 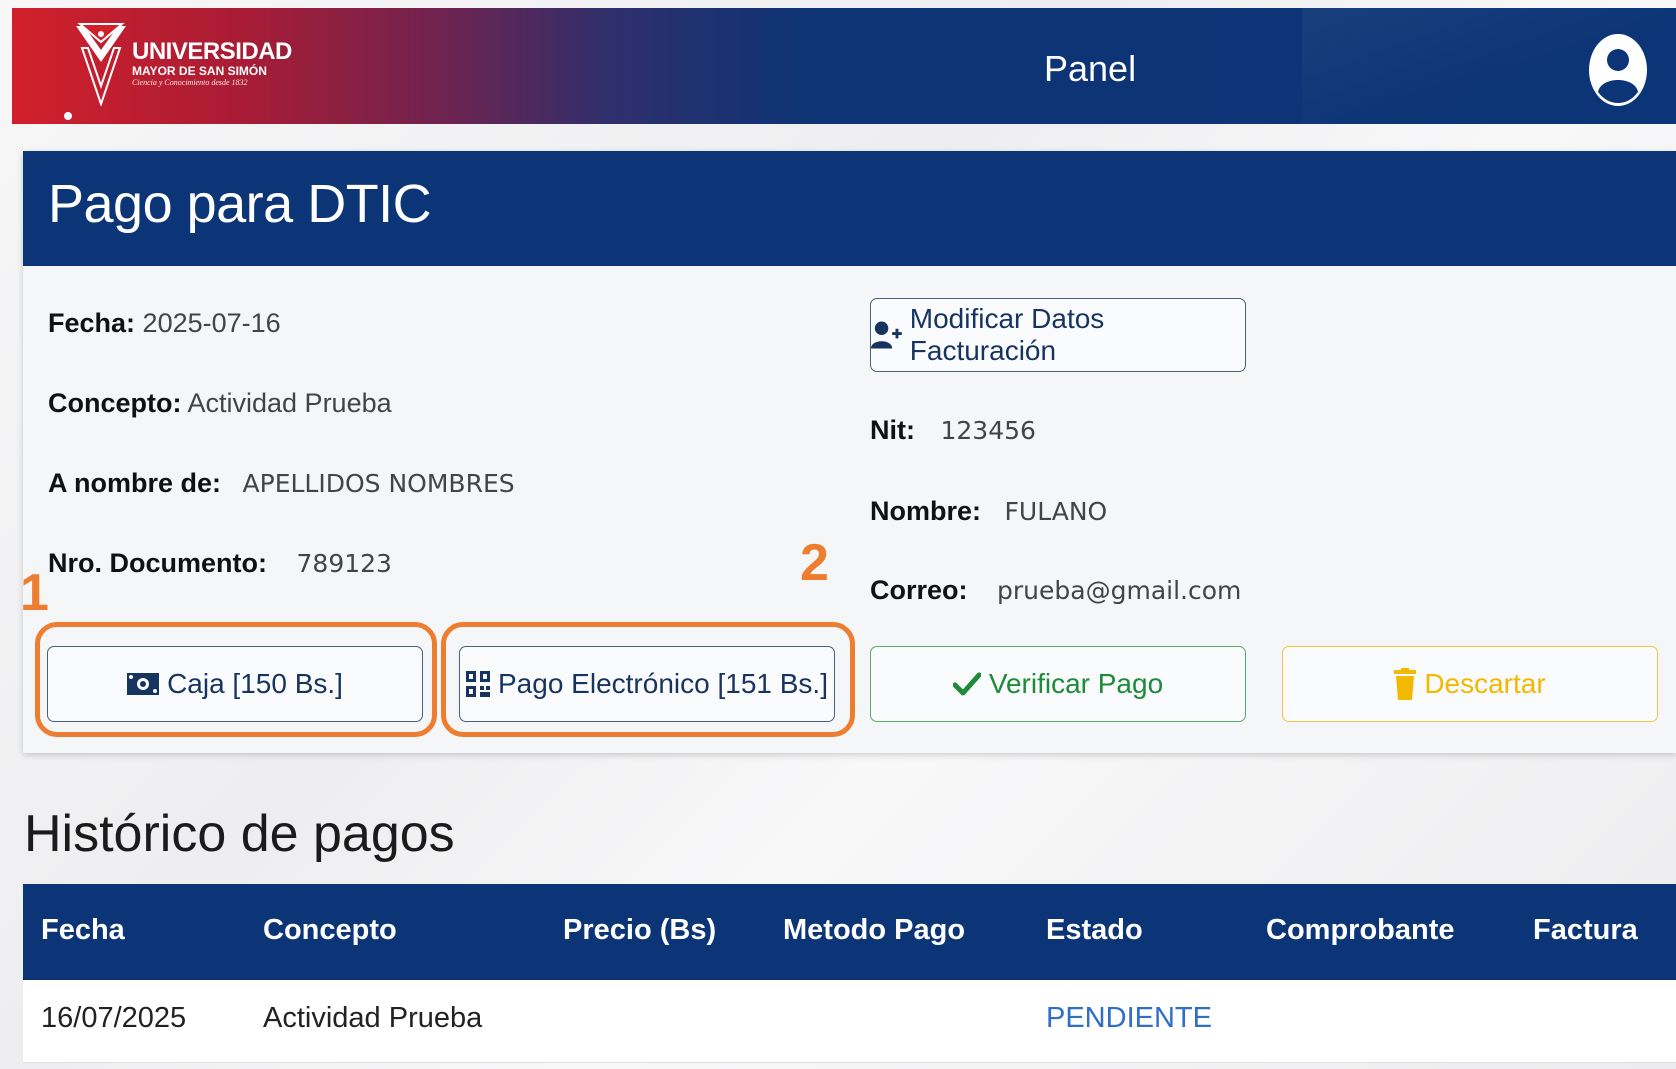 What do you see at coordinates (1129, 1018) in the screenshot?
I see `cell-estado-status: PENDIENTE` at bounding box center [1129, 1018].